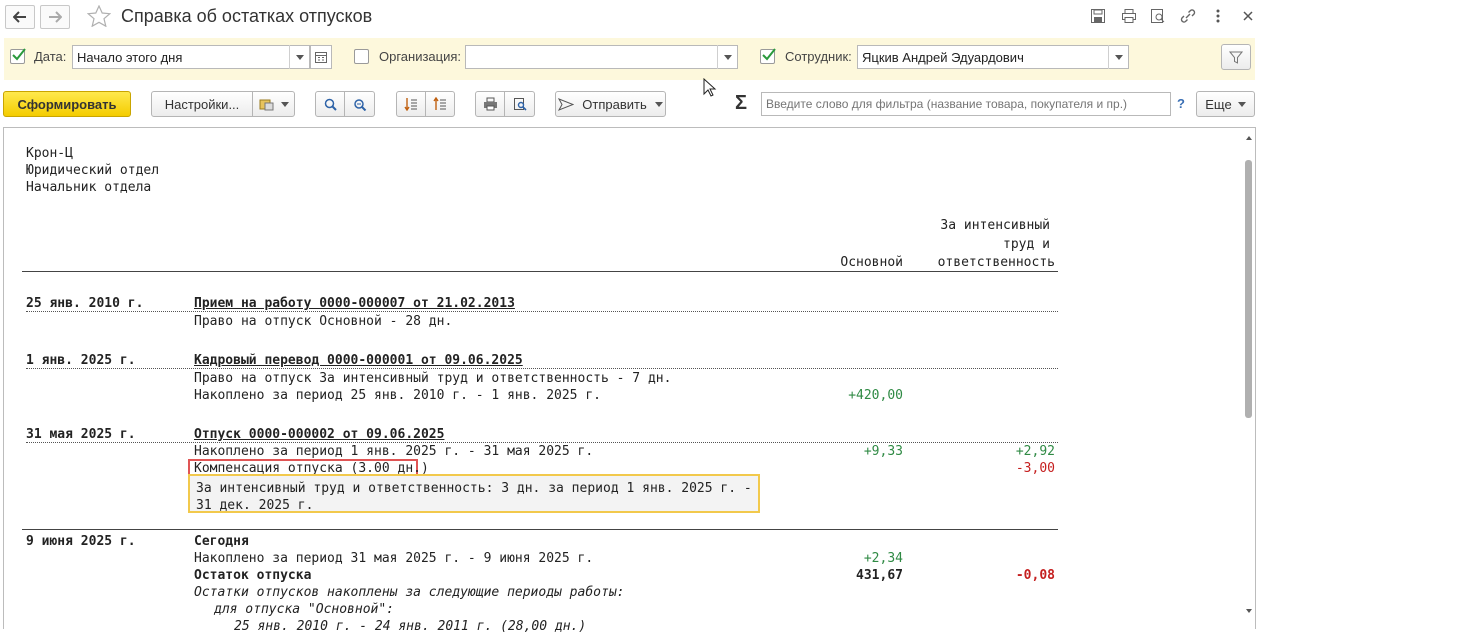 This screenshot has width=1480, height=634. What do you see at coordinates (1035, 468) in the screenshot?
I see `value-intensive: -3,00` at bounding box center [1035, 468].